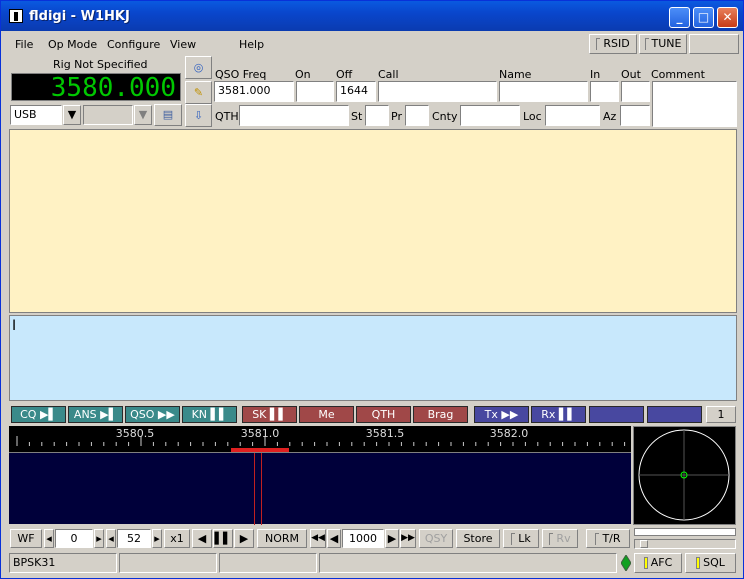 Image resolution: width=744 pixels, height=579 pixels. Describe the element at coordinates (168, 115) in the screenshot. I see `freq-list-icon: ▤` at that location.